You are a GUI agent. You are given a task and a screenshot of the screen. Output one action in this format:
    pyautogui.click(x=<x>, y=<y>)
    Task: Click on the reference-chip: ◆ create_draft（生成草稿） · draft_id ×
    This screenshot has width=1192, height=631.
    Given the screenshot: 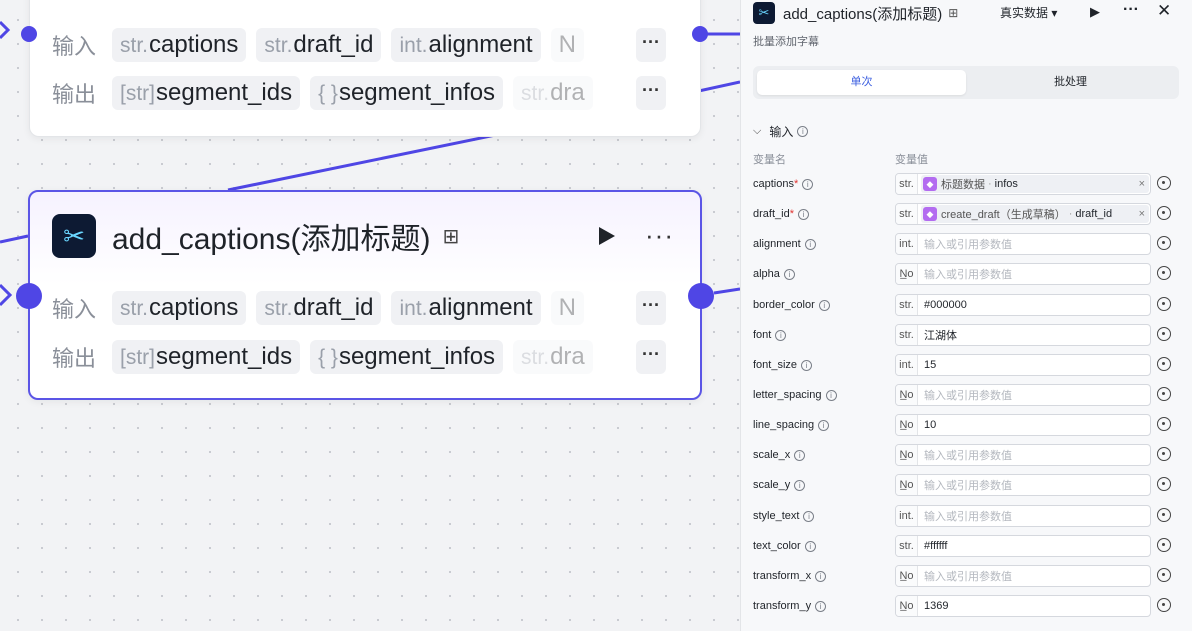 What is the action you would take?
    pyautogui.click(x=1035, y=214)
    